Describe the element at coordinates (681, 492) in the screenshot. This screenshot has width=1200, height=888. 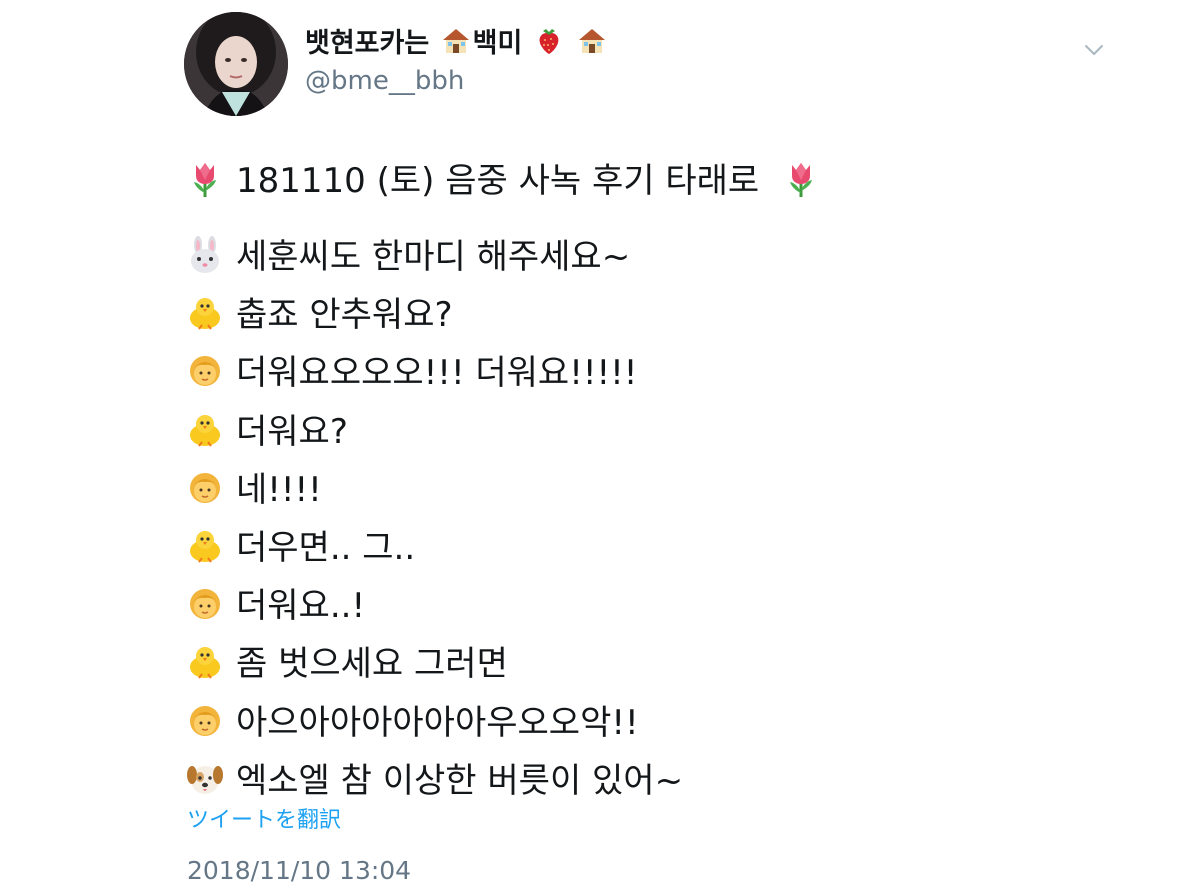
I see `tweet-line: 네!!!!` at that location.